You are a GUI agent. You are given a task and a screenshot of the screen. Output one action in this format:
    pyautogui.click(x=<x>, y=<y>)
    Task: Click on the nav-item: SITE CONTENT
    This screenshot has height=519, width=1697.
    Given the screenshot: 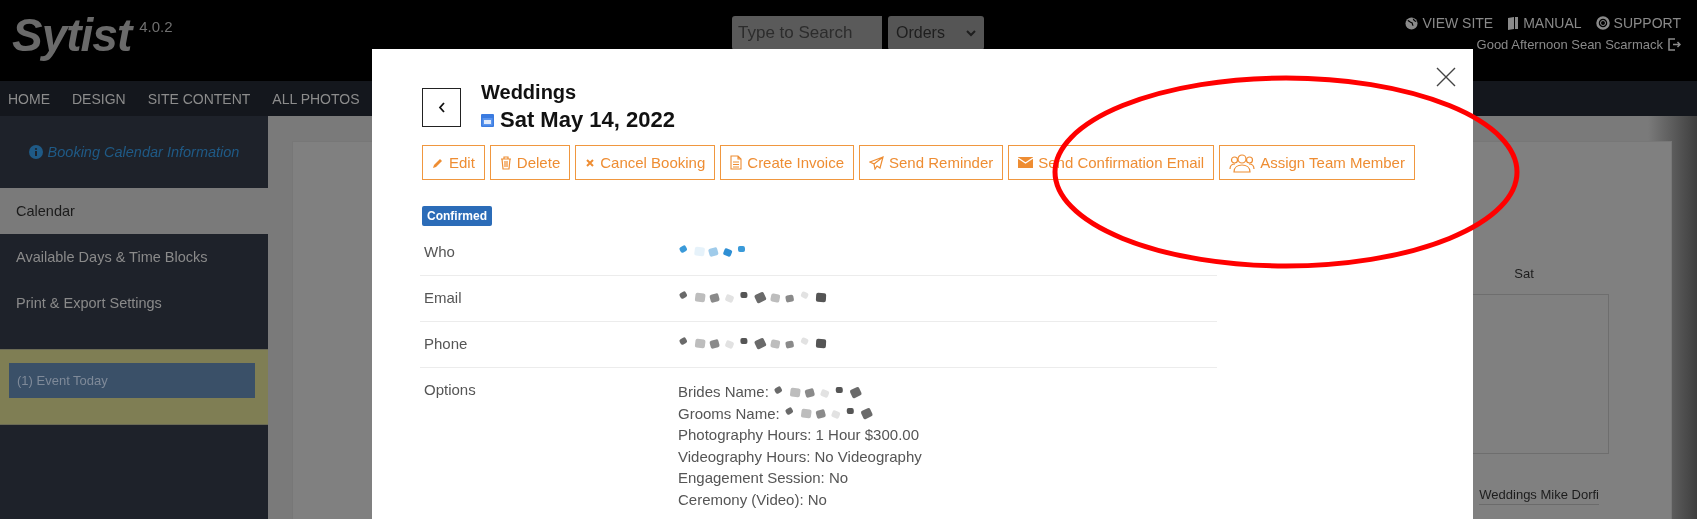 What is the action you would take?
    pyautogui.click(x=199, y=98)
    